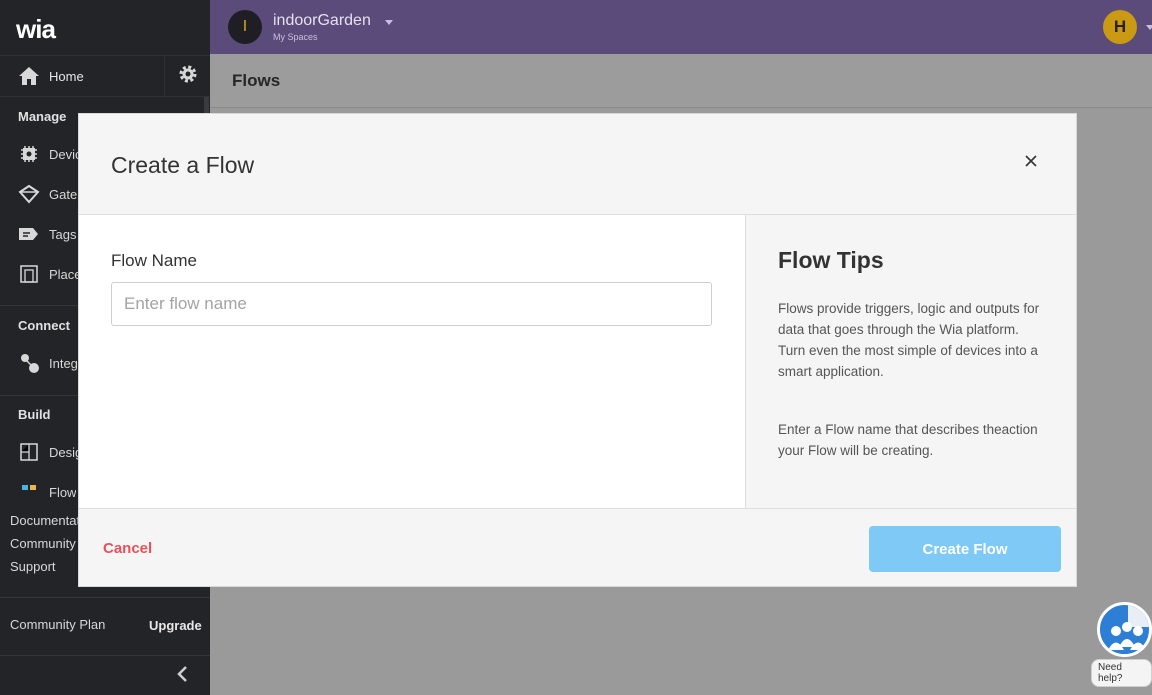  I want to click on support-link: Support, so click(33, 566).